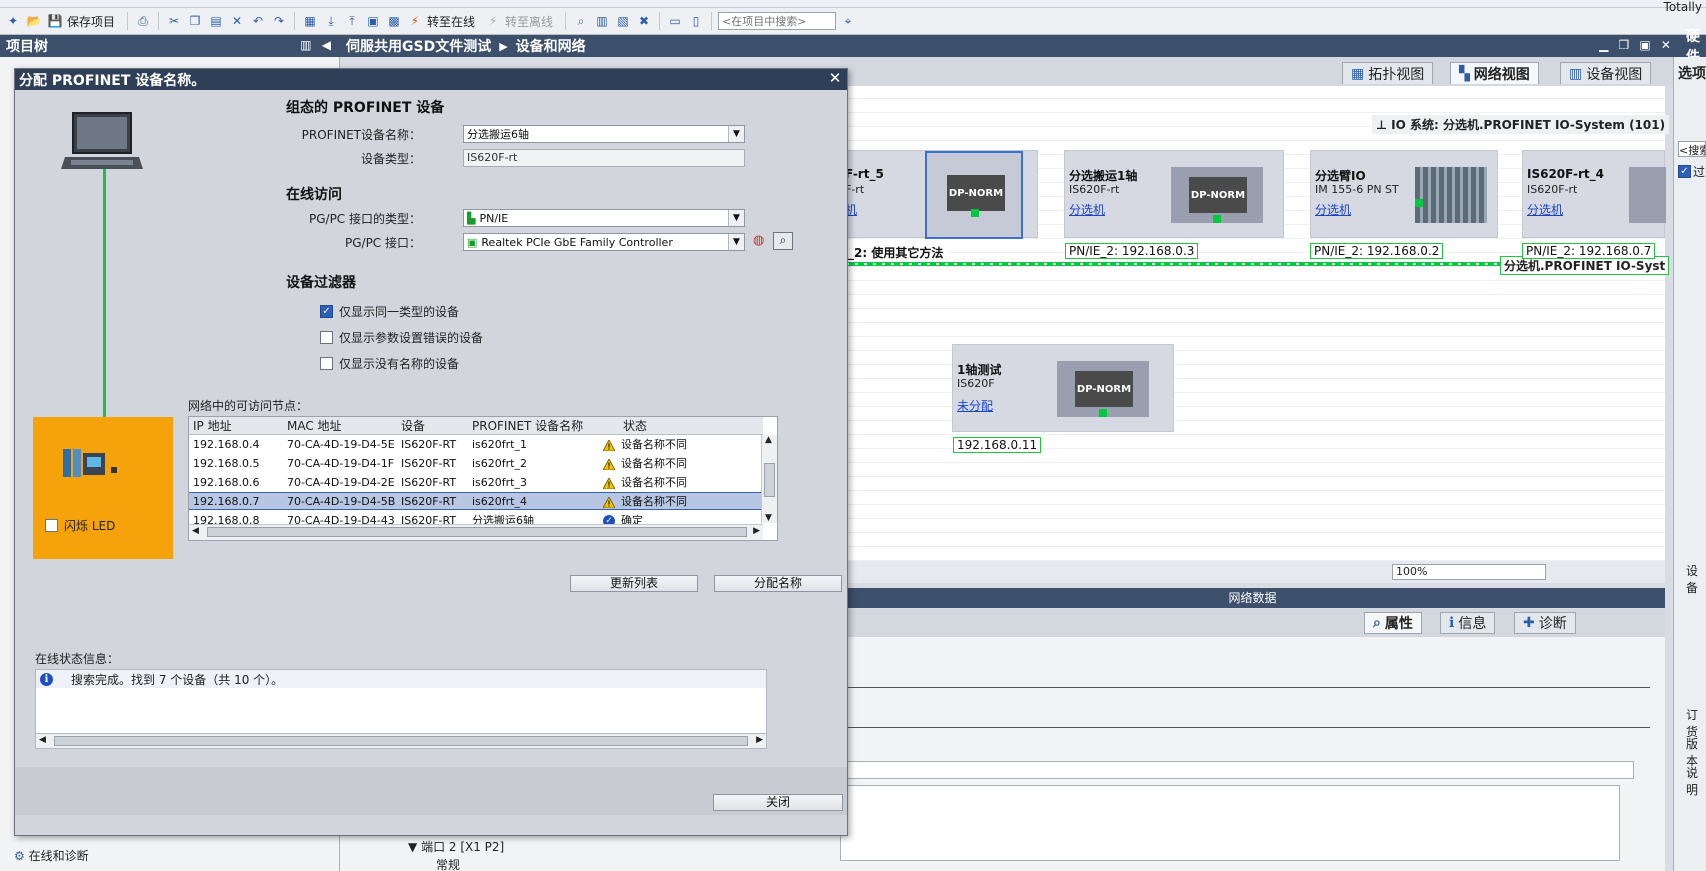 This screenshot has width=1706, height=871. What do you see at coordinates (975, 405) in the screenshot?
I see `device-link: 未分配` at bounding box center [975, 405].